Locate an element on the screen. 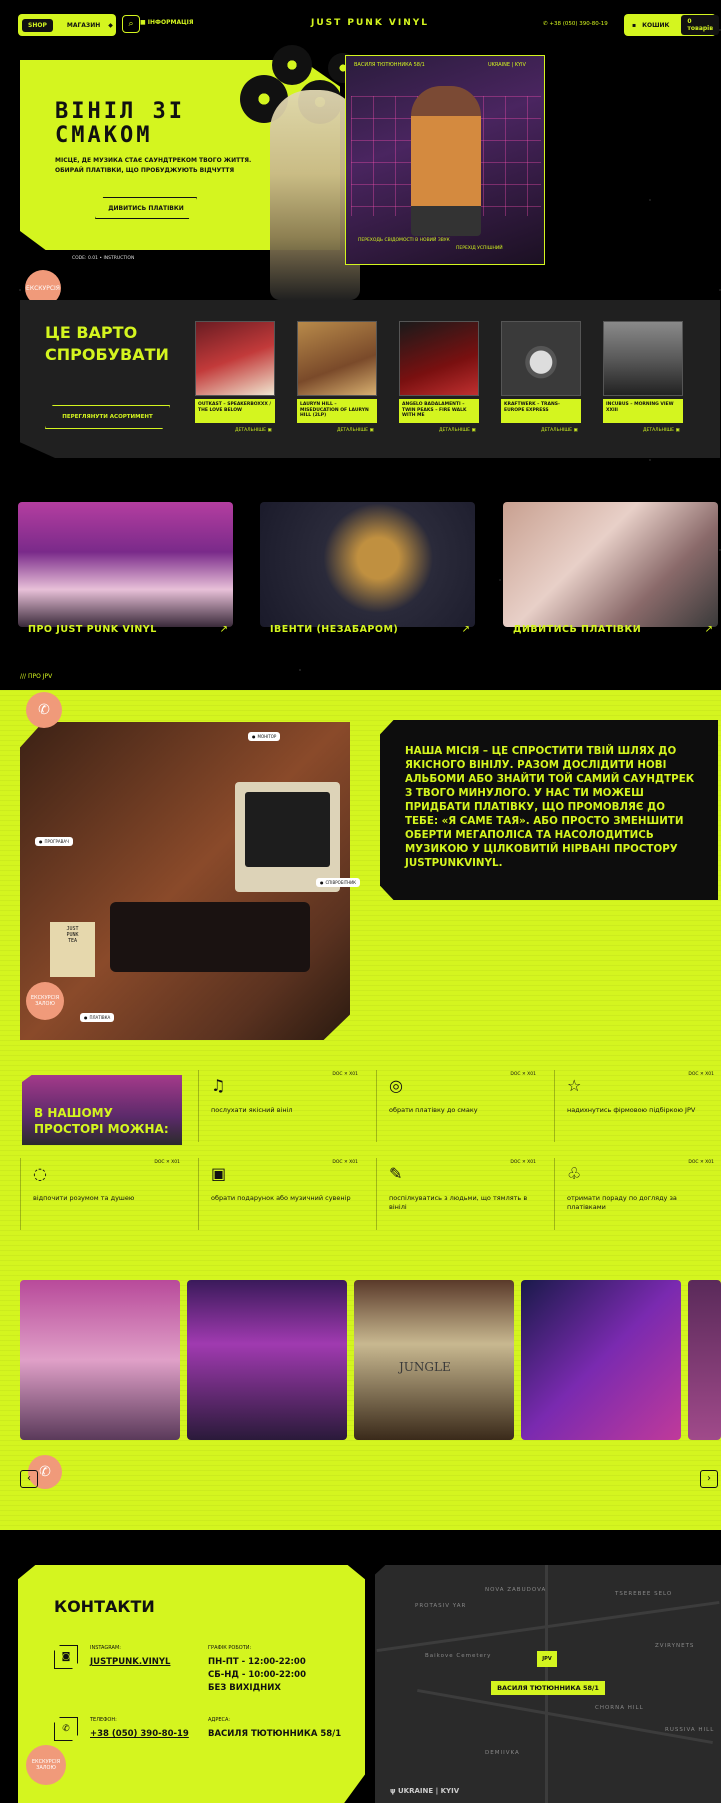  view-records-label: ДИВИТИСЬ ПЛАТІВКИ is located at coordinates (146, 208).